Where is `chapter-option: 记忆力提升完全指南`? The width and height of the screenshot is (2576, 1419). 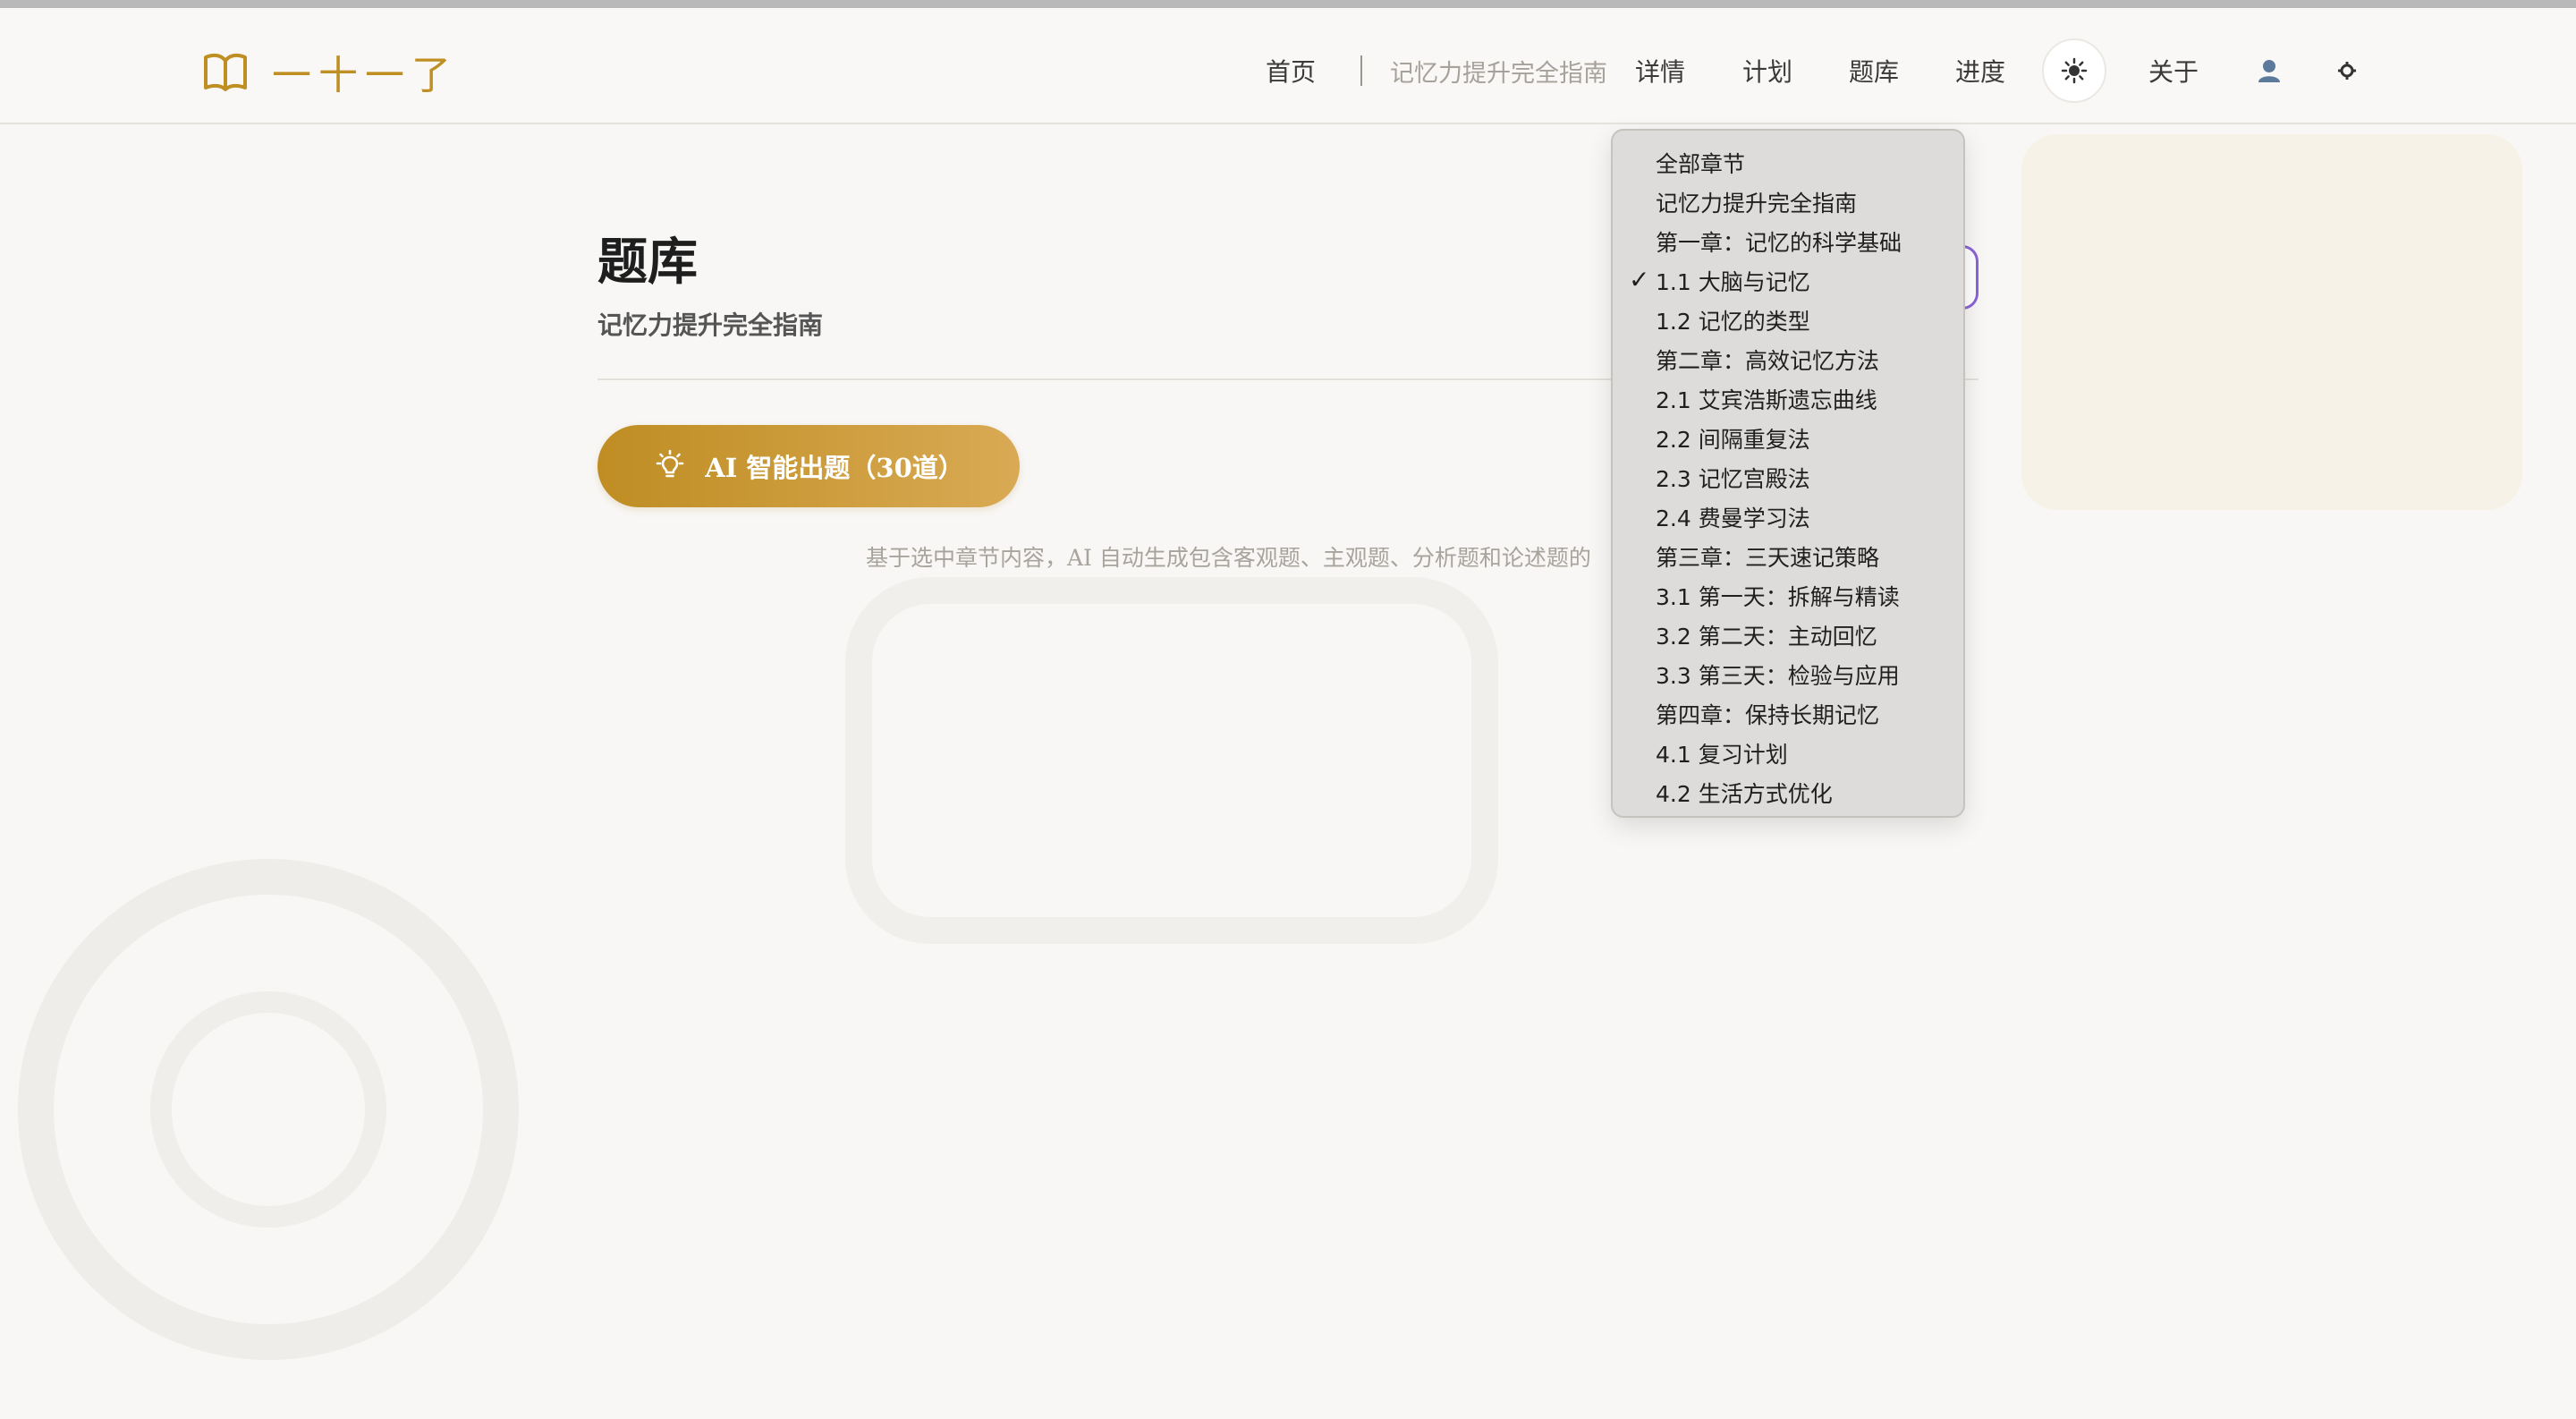 chapter-option: 记忆力提升完全指南 is located at coordinates (1788, 202).